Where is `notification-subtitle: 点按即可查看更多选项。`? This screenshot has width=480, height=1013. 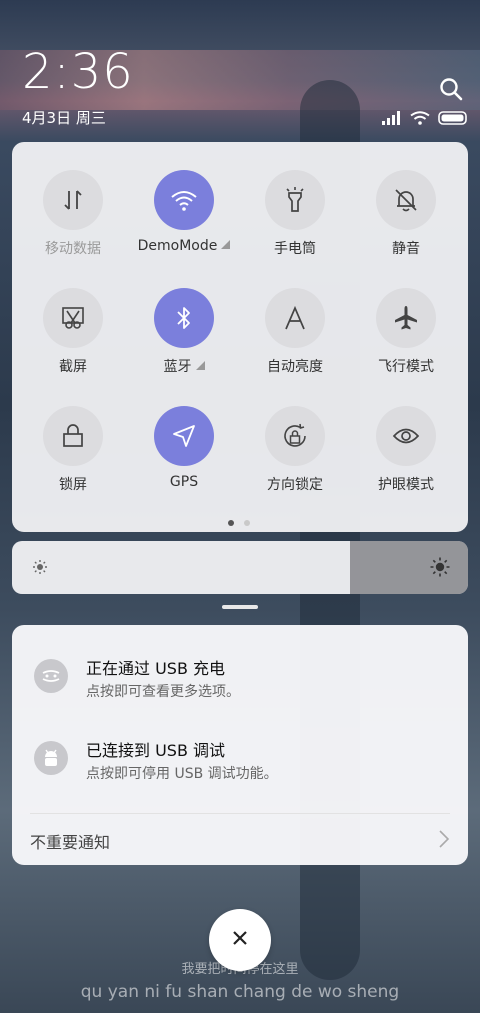 notification-subtitle: 点按即可查看更多选项。 is located at coordinates (163, 692).